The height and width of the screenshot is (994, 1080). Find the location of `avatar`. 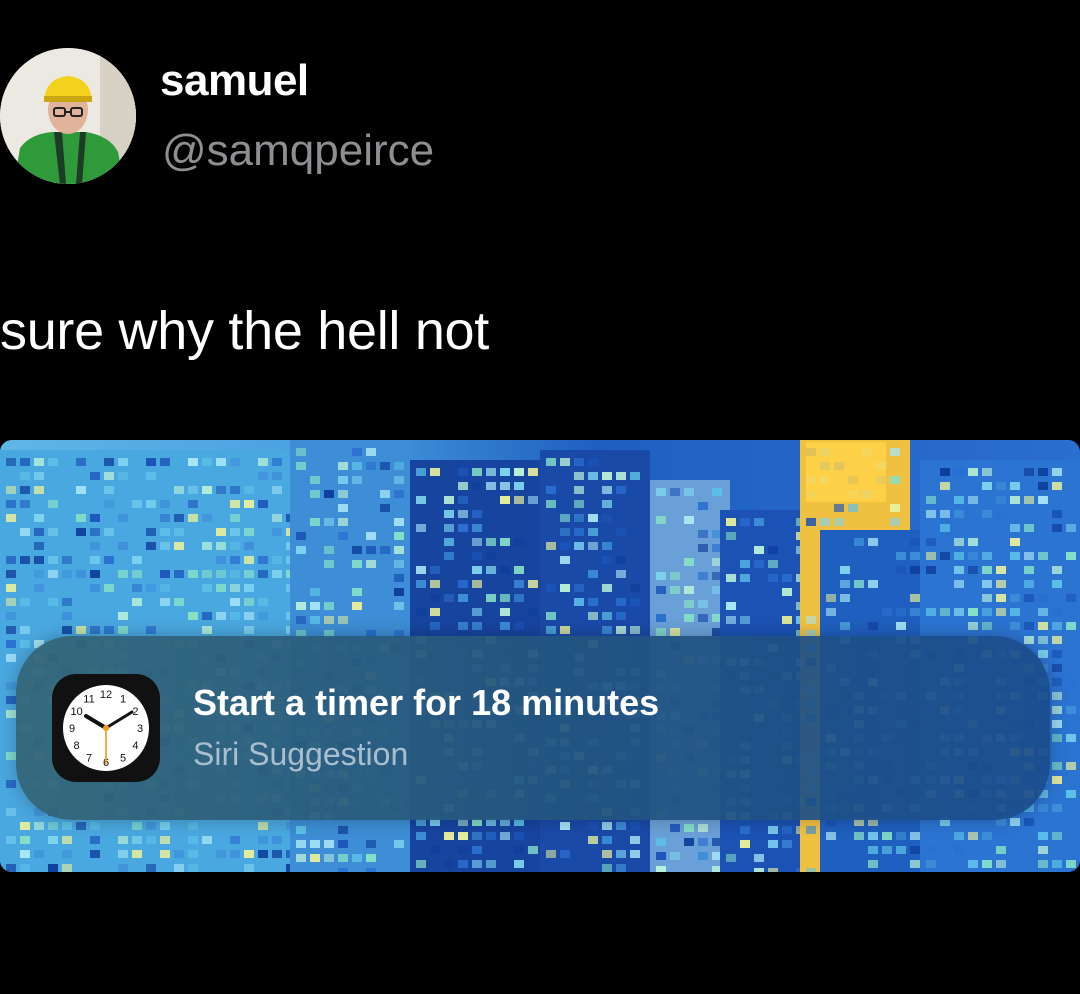

avatar is located at coordinates (68, 116).